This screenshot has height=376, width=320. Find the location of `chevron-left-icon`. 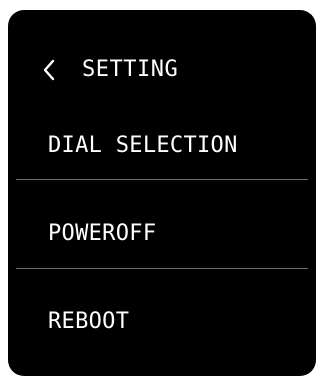

chevron-left-icon is located at coordinates (49, 70).